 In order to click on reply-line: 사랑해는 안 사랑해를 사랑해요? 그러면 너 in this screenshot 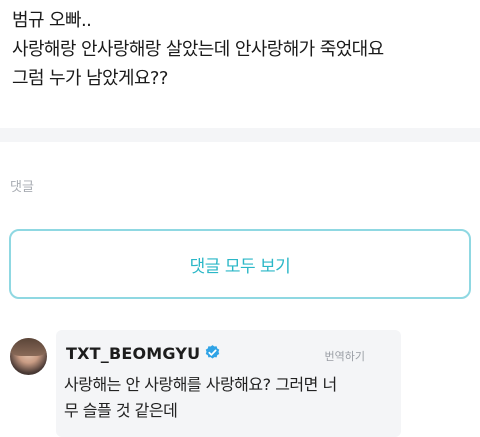, I will do `click(200, 384)`.